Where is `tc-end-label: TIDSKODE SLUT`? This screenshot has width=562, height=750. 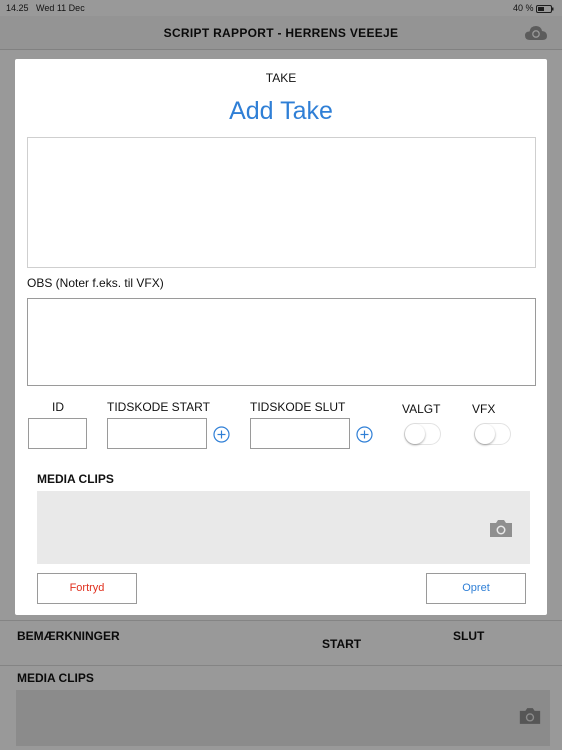 tc-end-label: TIDSKODE SLUT is located at coordinates (298, 407).